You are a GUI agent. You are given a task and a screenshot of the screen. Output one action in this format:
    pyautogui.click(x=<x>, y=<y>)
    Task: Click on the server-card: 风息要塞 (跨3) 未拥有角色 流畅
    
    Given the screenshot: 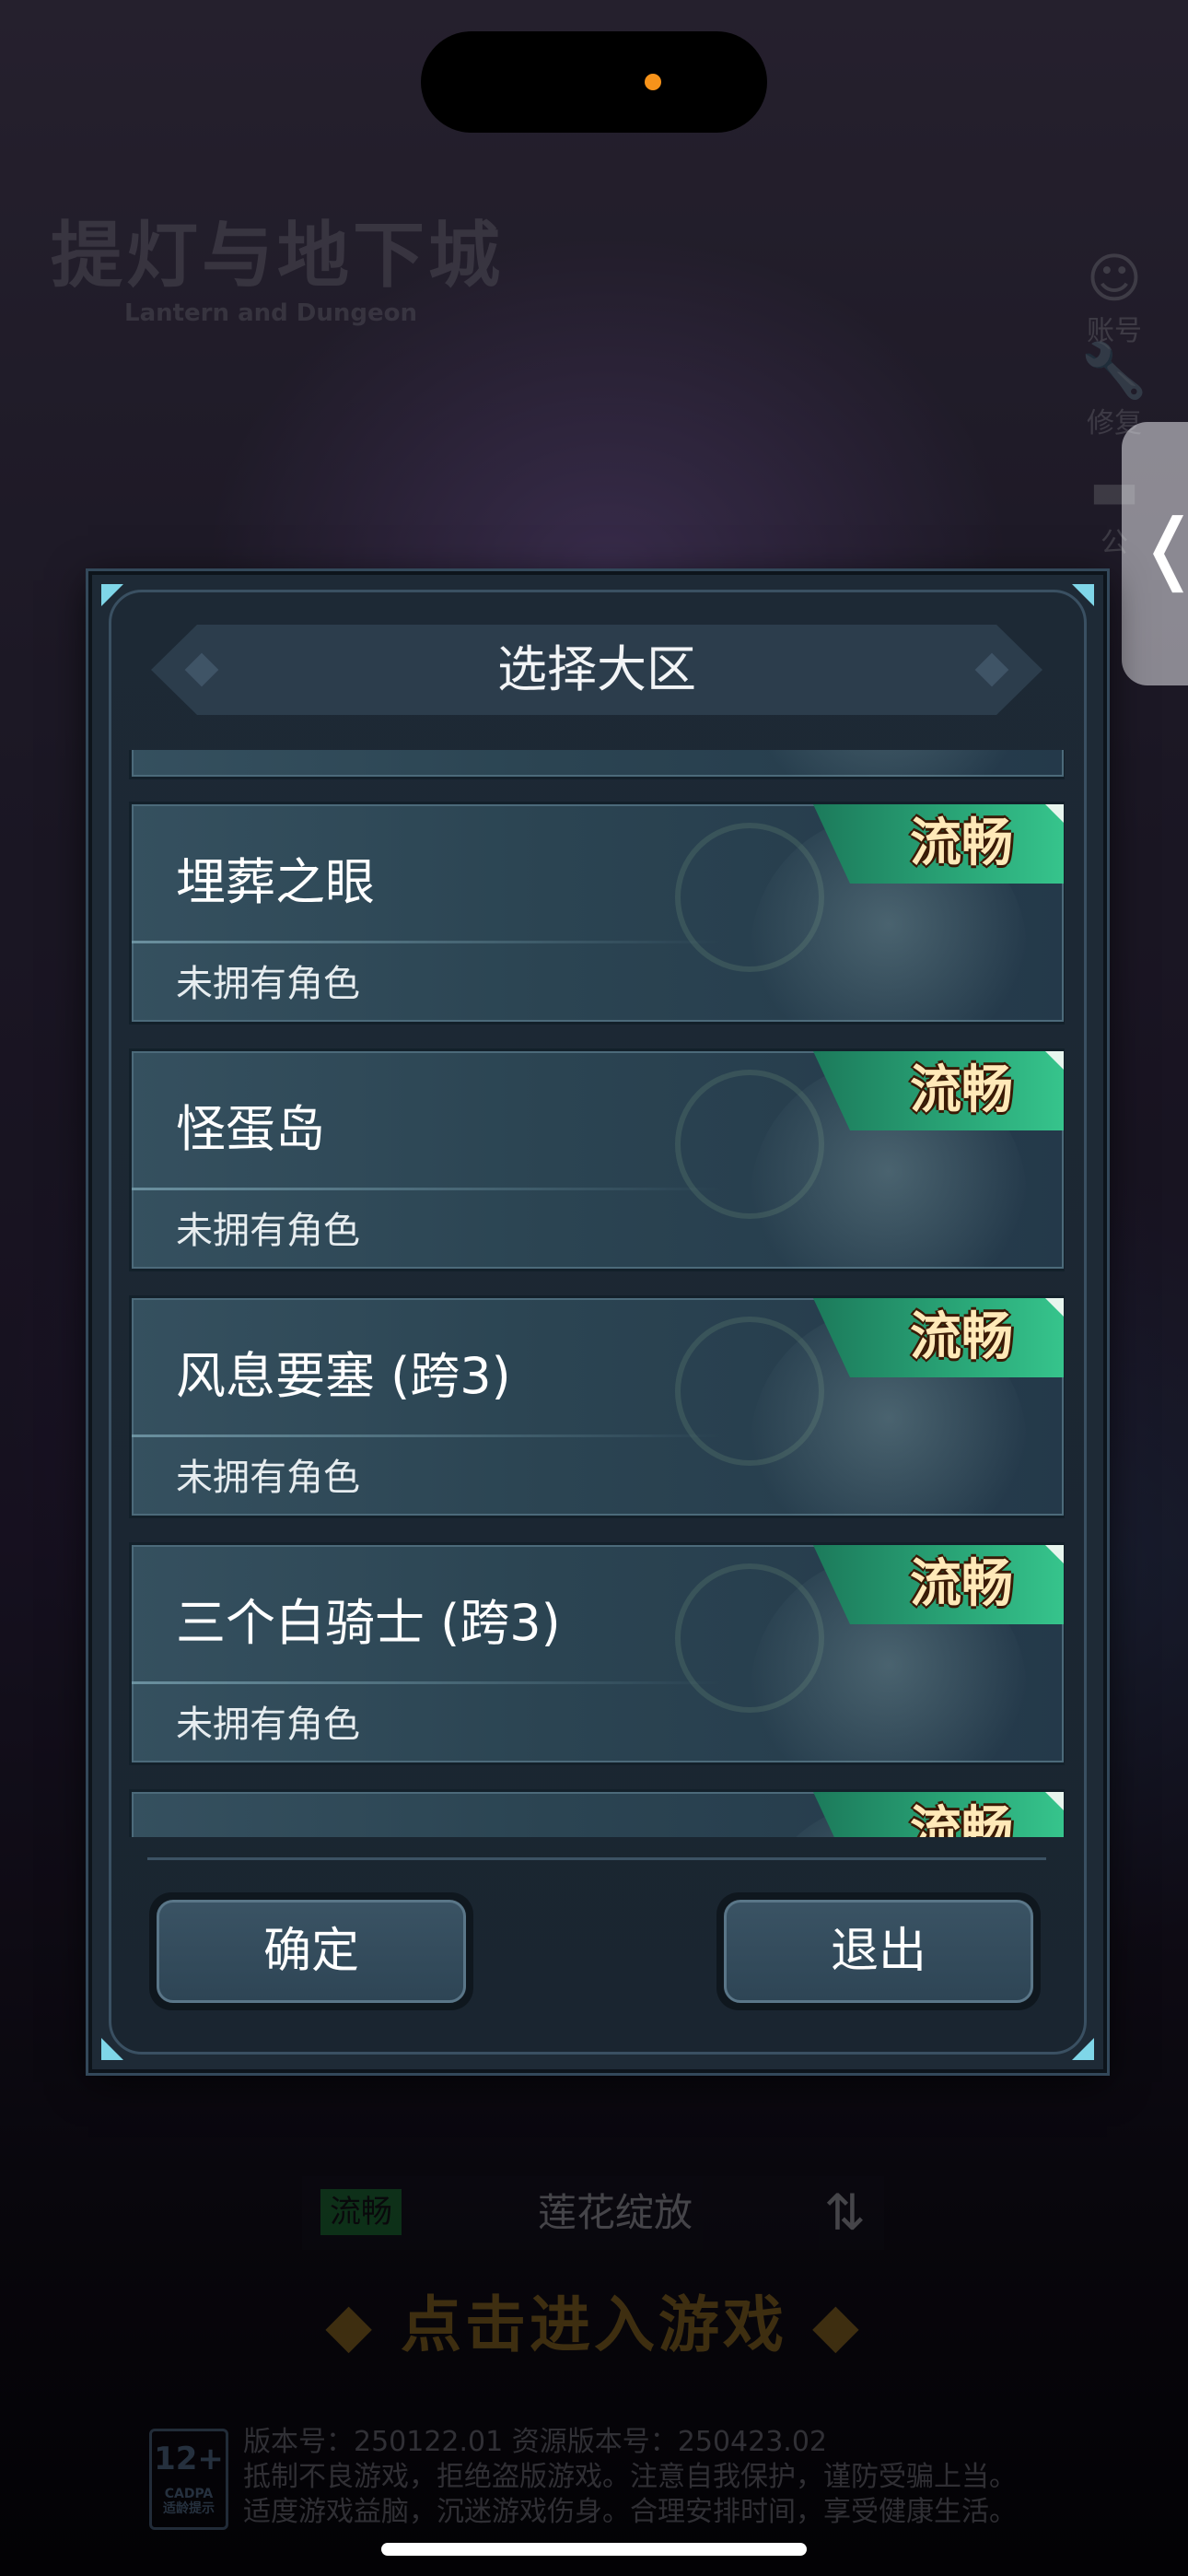 What is the action you would take?
    pyautogui.click(x=597, y=1406)
    